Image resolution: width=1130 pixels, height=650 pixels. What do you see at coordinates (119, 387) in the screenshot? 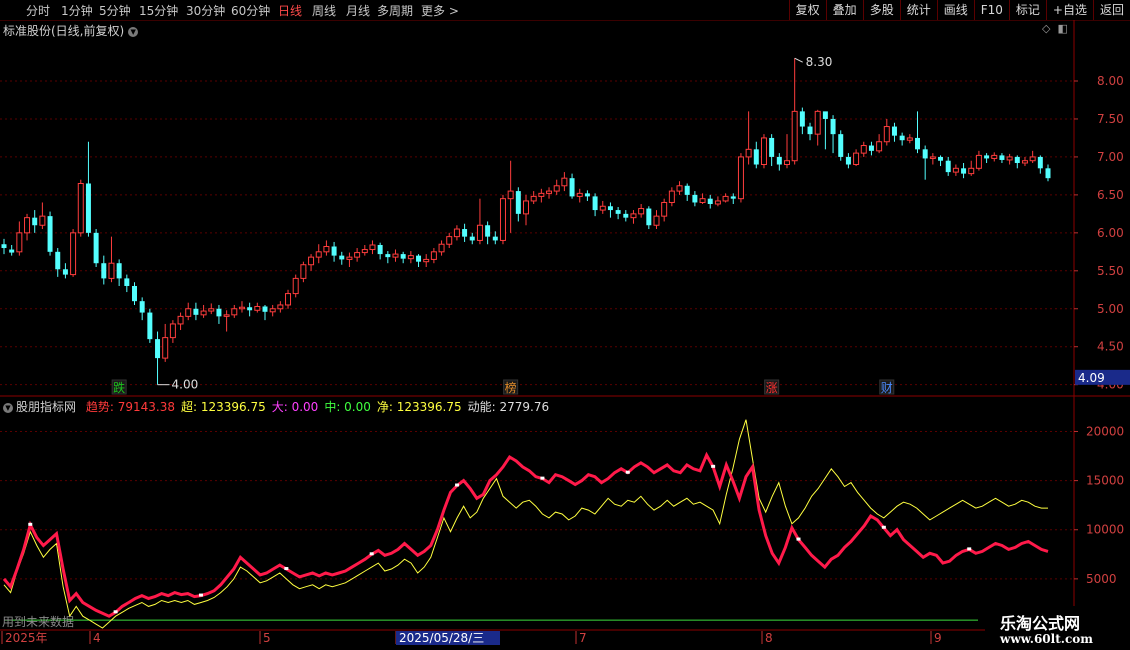
I see `event-marker-0: 跌` at bounding box center [119, 387].